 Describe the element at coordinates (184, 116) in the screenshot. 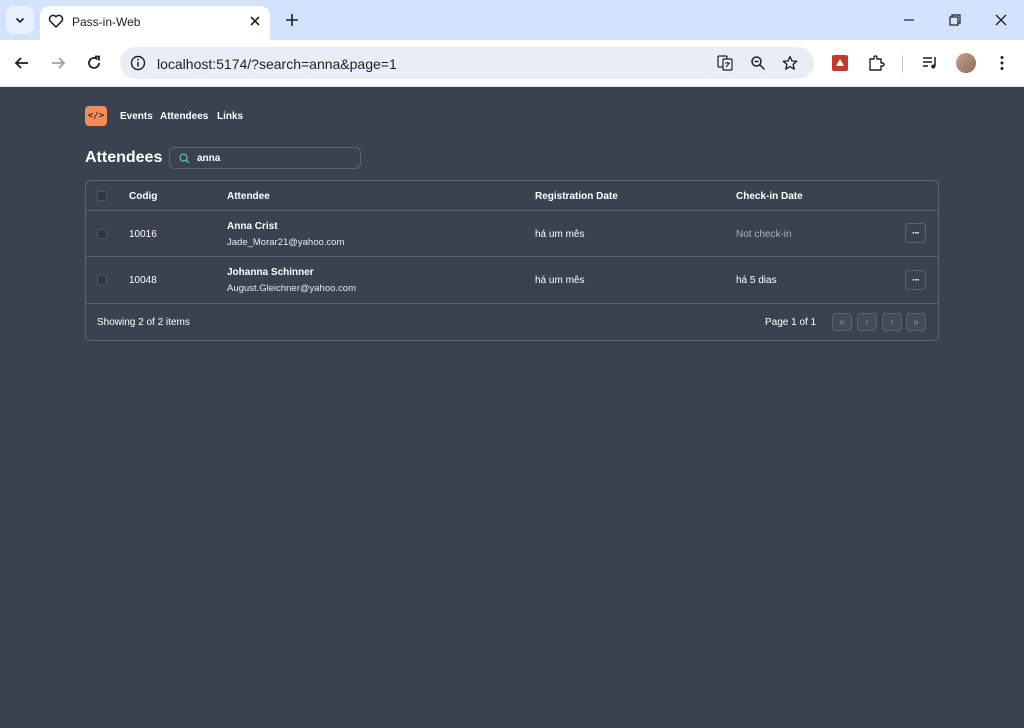

I see `nav-link-attendees: Attendees` at that location.